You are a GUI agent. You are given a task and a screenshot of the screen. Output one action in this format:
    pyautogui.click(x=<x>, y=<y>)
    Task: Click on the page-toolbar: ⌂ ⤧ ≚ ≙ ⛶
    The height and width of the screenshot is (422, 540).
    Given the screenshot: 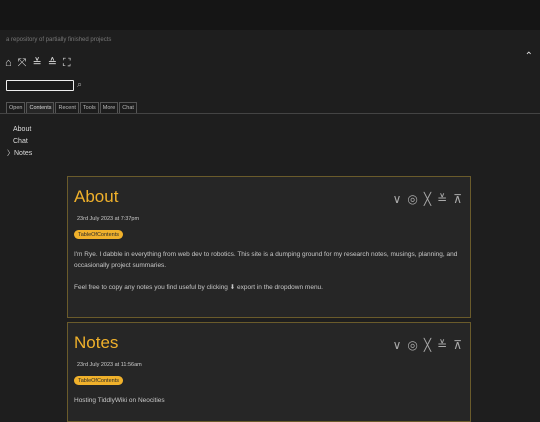 What is the action you would take?
    pyautogui.click(x=38, y=63)
    